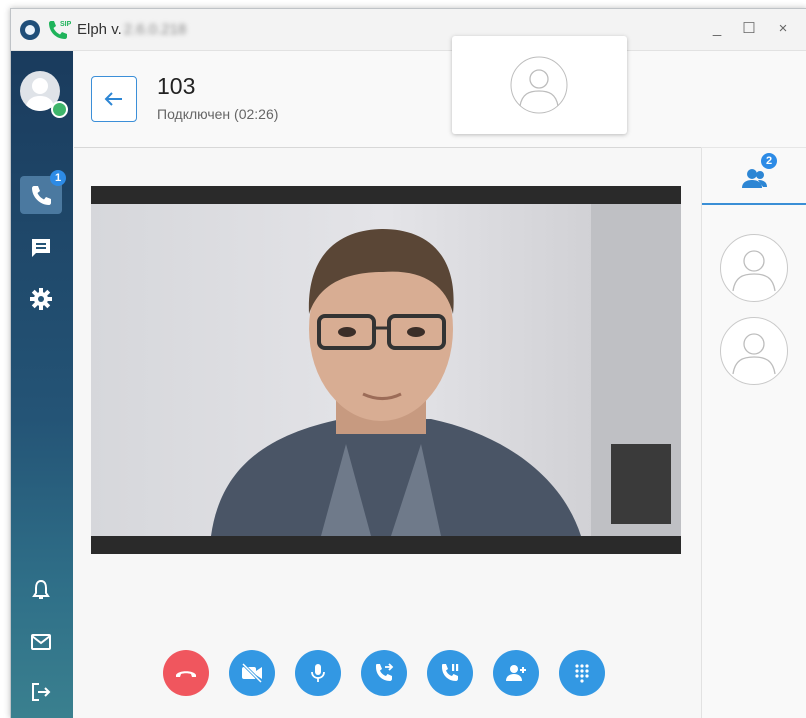 Image resolution: width=806 pixels, height=718 pixels. I want to click on hold-icon, so click(450, 672).